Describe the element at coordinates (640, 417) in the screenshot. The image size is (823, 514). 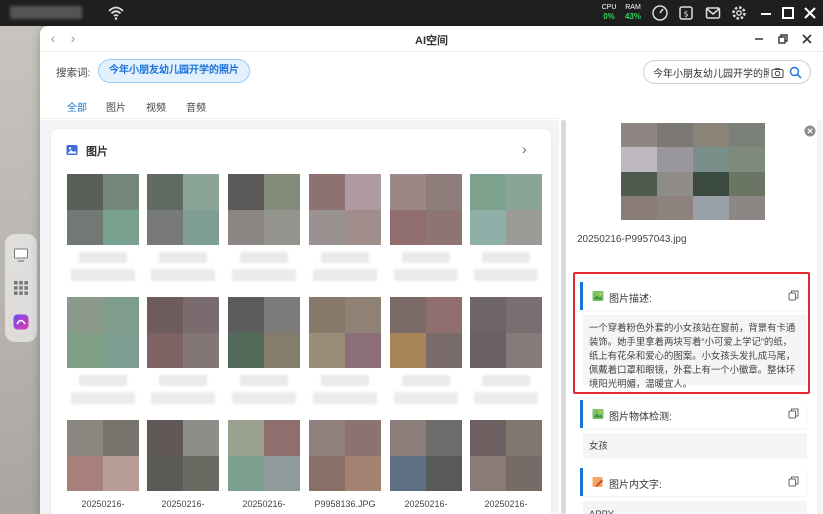
I see `object-detection-title: 图片物体检测:` at that location.